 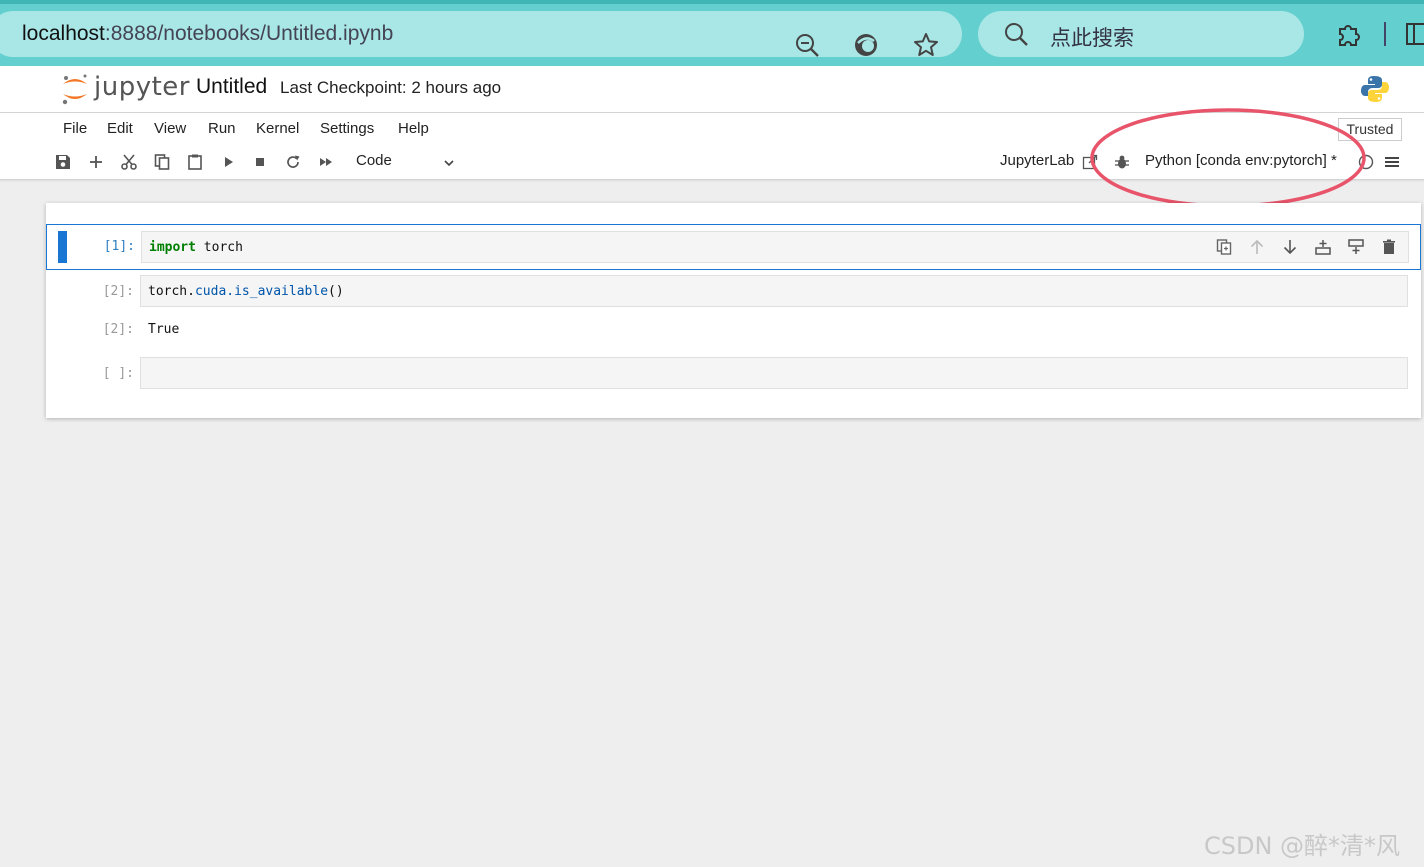 What do you see at coordinates (195, 162) in the screenshot?
I see `paste-icon` at bounding box center [195, 162].